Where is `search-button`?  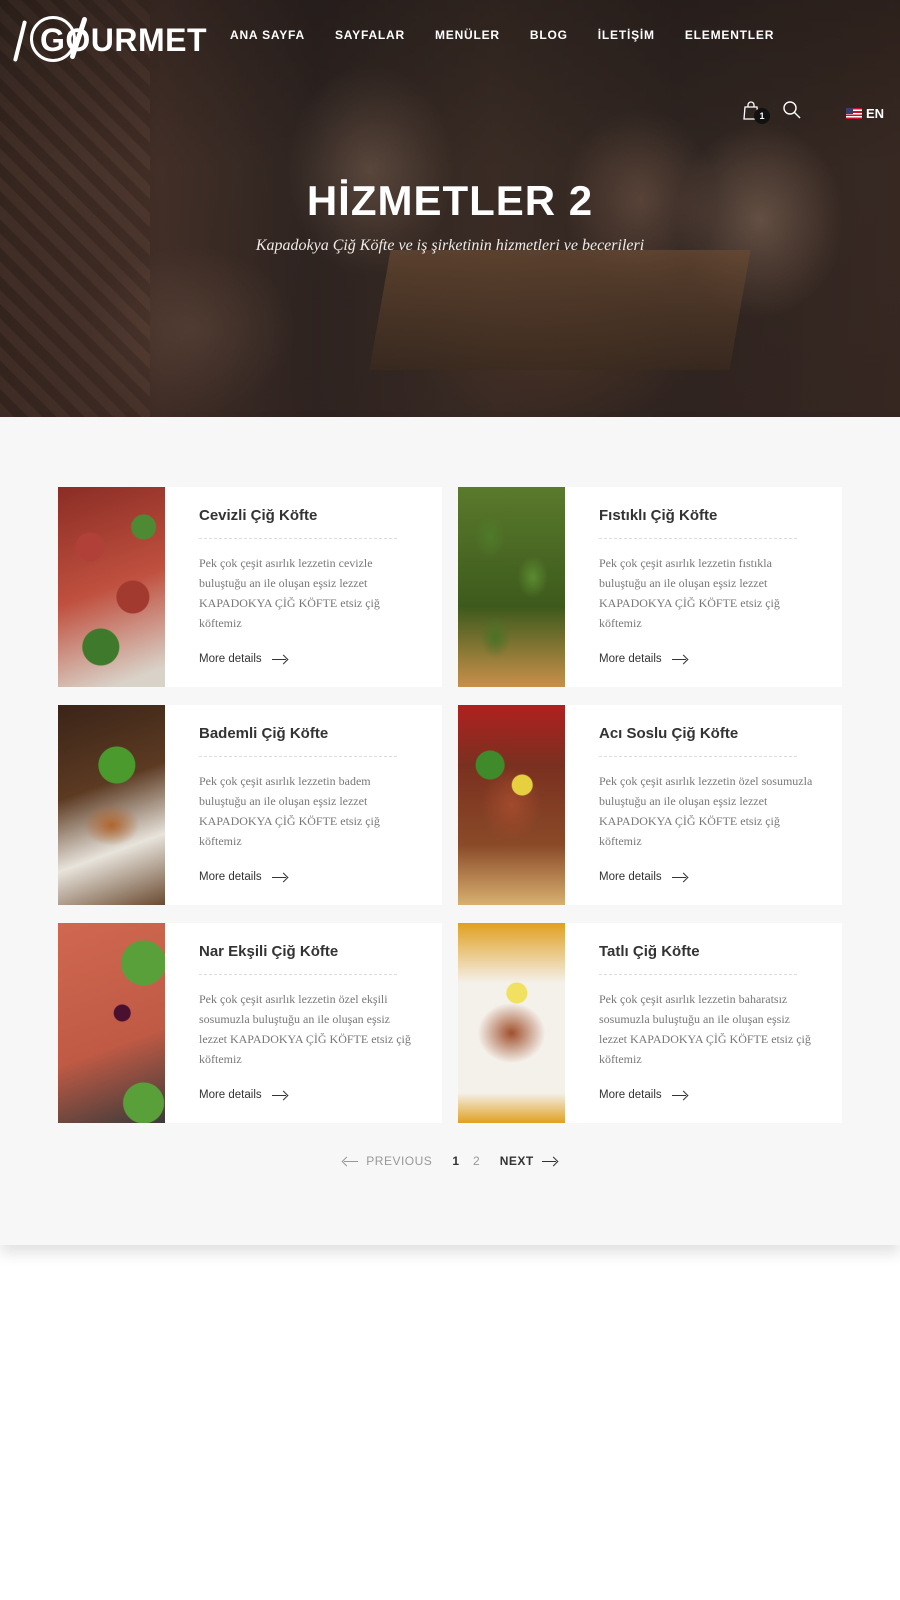 search-button is located at coordinates (793, 111).